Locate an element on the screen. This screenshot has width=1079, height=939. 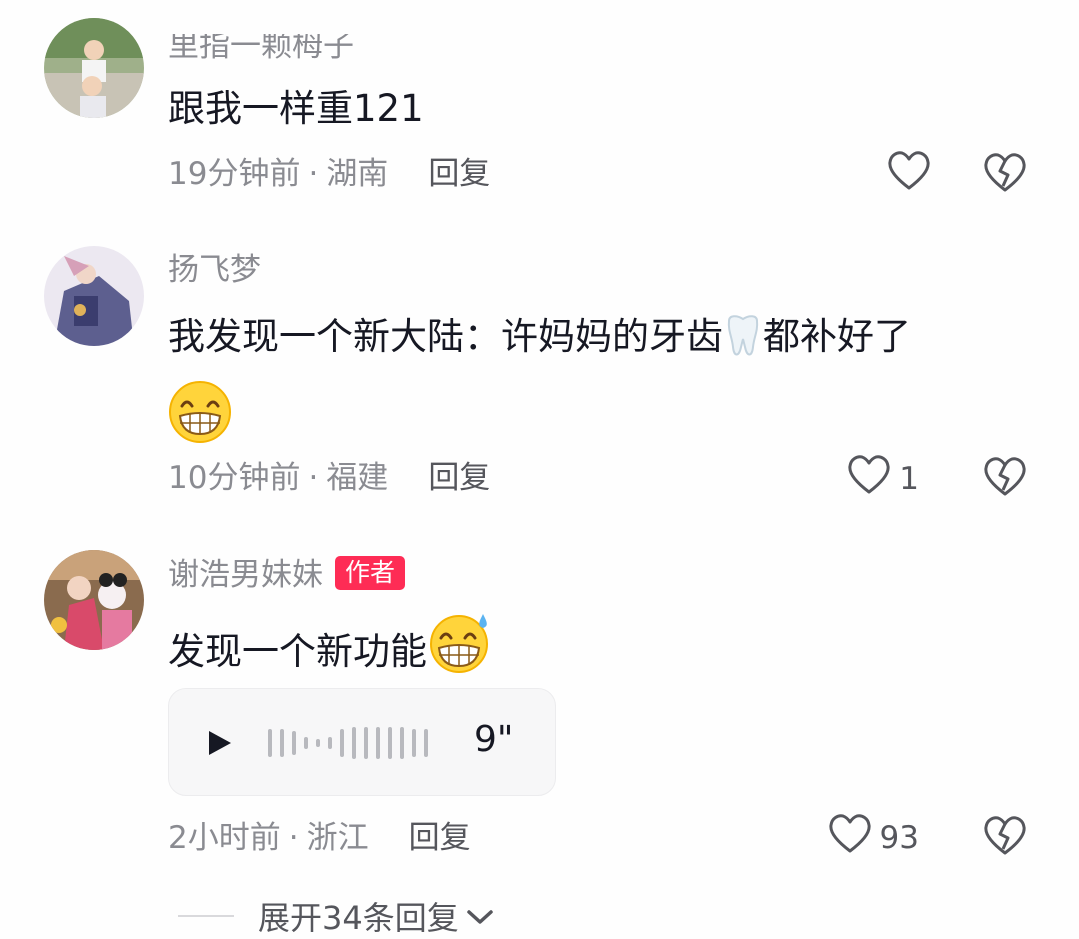
like-button is located at coordinates (913, 175).